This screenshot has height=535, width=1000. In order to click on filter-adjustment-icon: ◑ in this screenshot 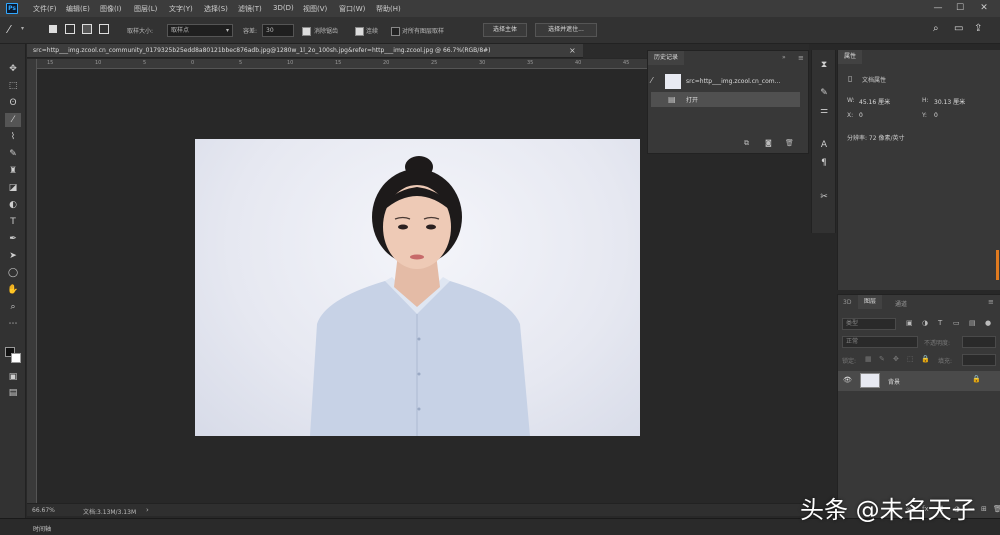, I will do `click(925, 323)`.